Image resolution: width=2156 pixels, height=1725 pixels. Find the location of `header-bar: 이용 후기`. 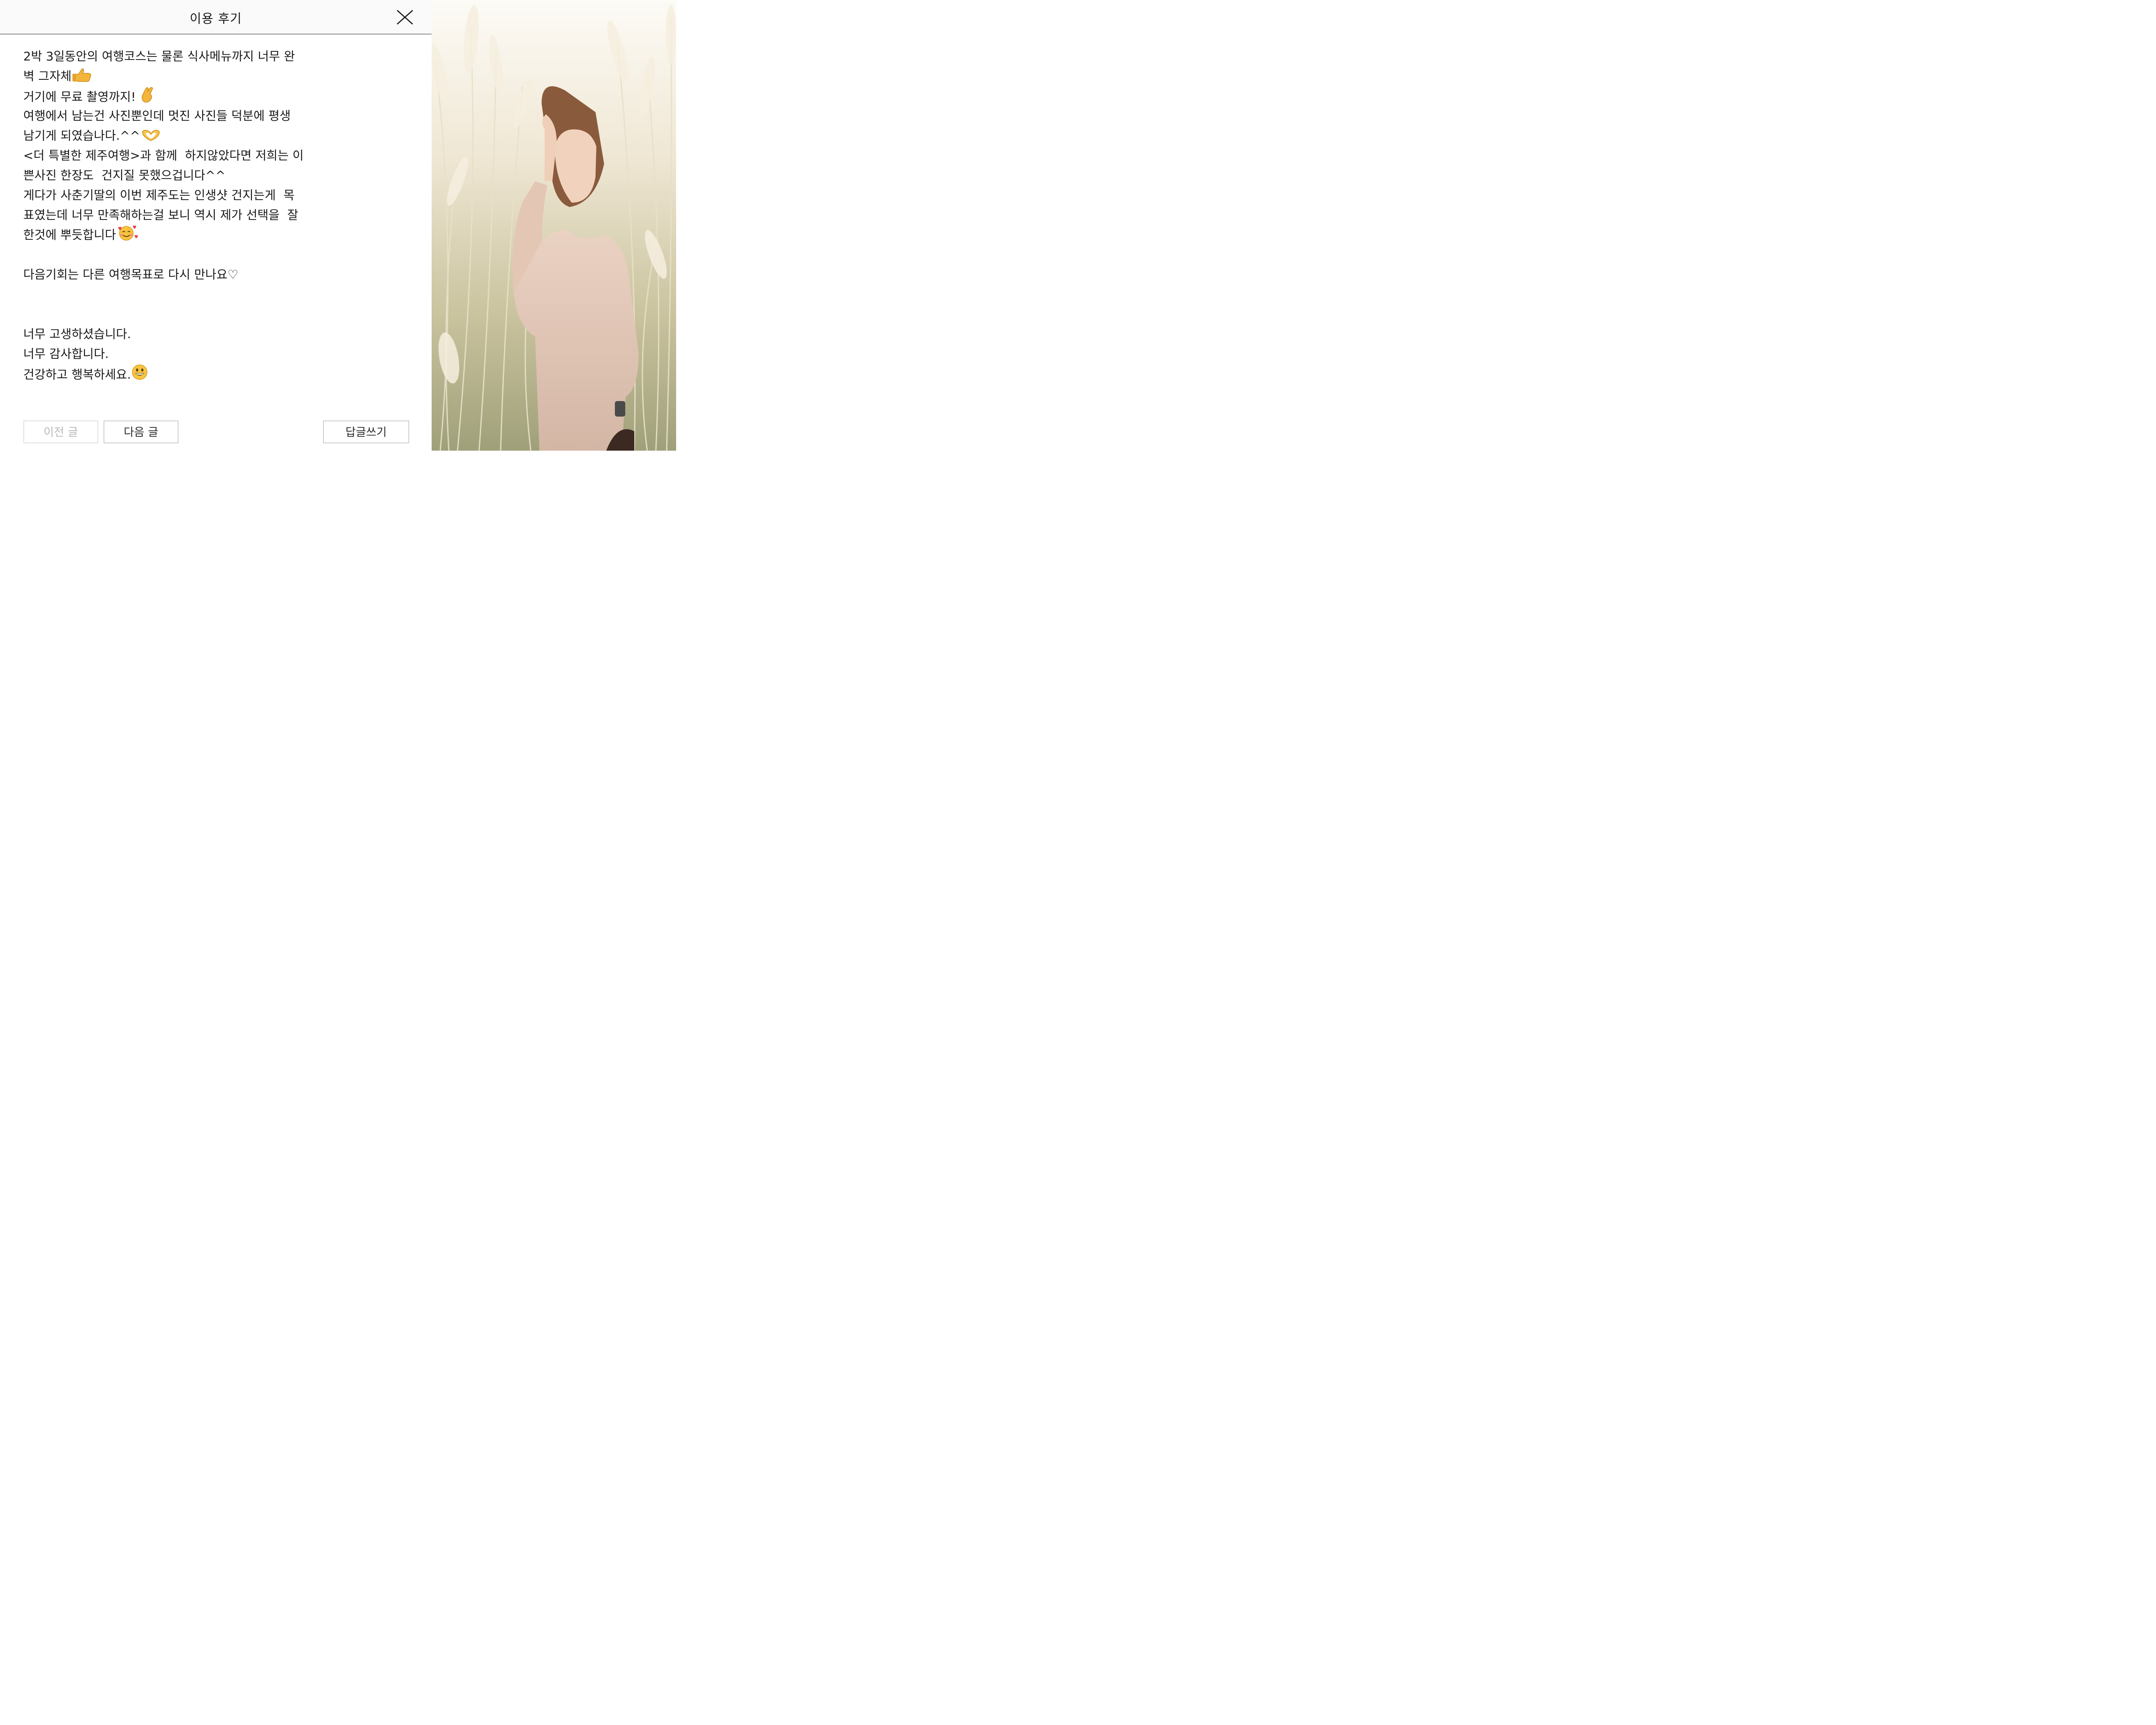

header-bar: 이용 후기 is located at coordinates (216, 17).